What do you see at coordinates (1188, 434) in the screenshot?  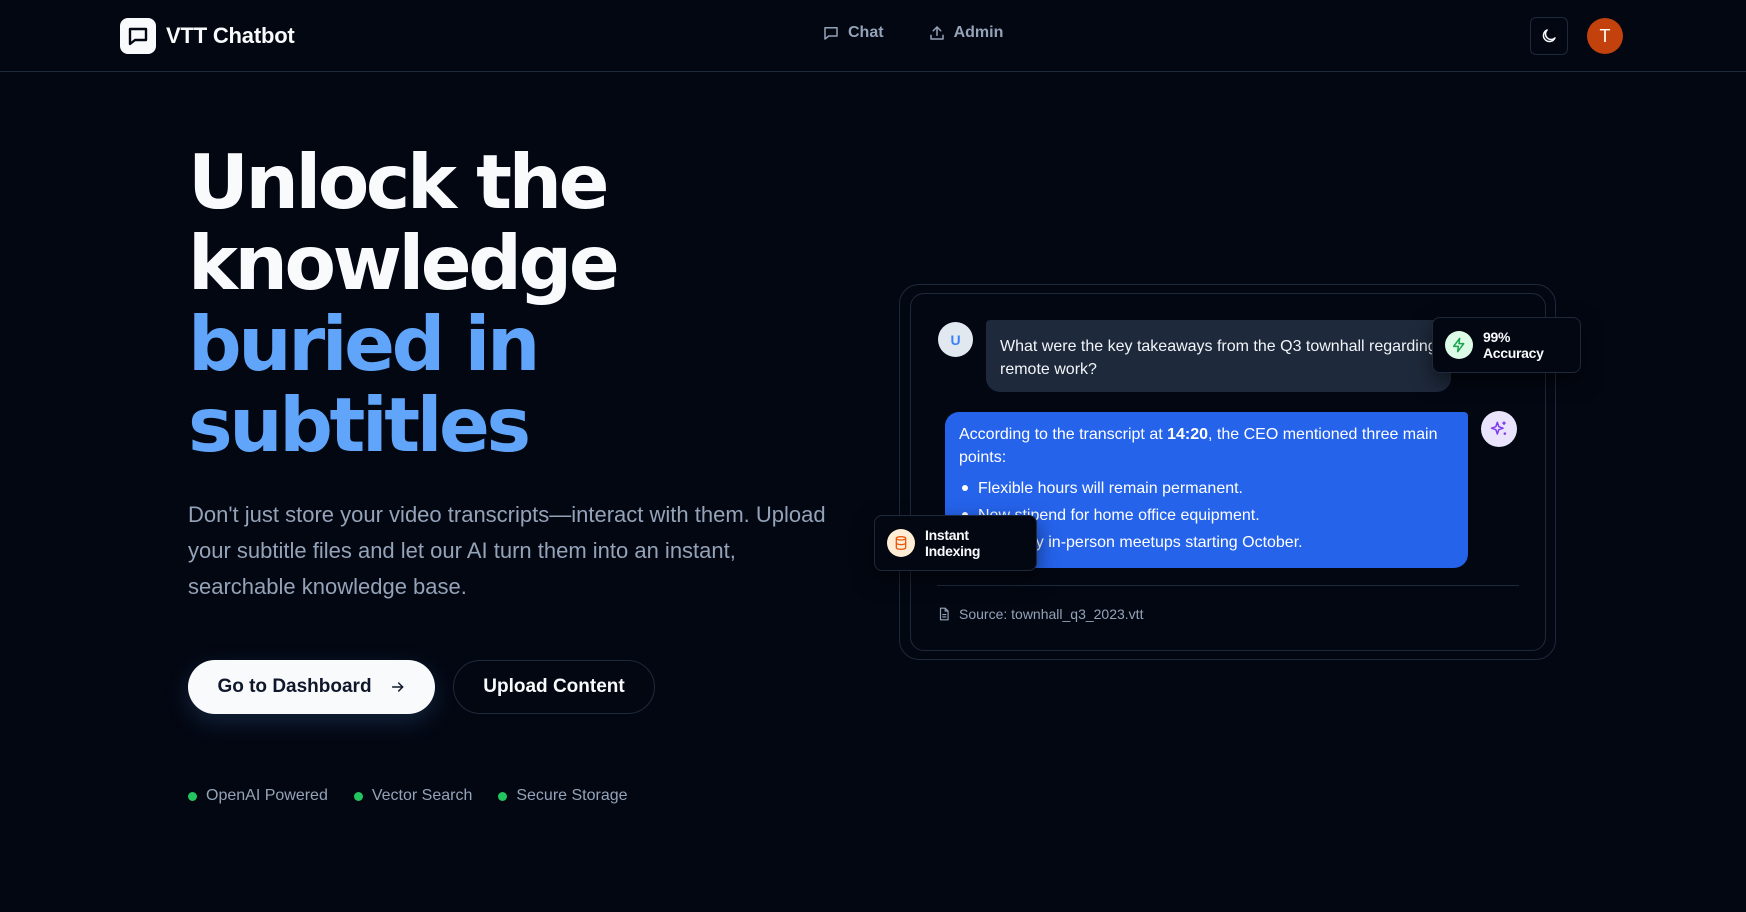 I see `timestamp: 14:20` at bounding box center [1188, 434].